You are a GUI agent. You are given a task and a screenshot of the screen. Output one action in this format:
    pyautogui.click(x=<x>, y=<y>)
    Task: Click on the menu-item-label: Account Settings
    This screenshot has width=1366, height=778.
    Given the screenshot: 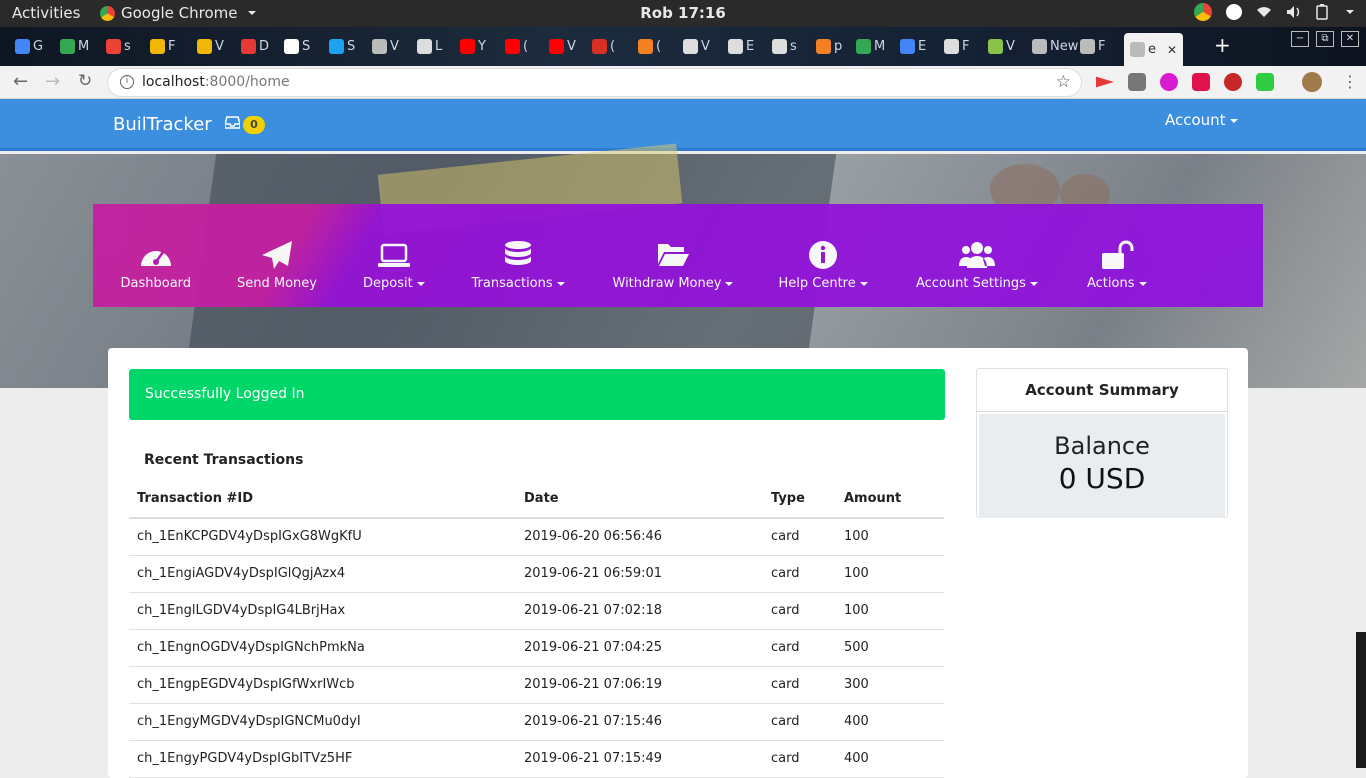 What is the action you would take?
    pyautogui.click(x=971, y=283)
    